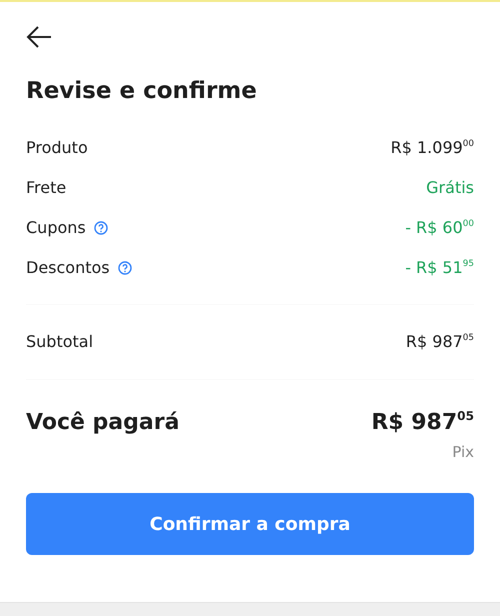 This screenshot has height=616, width=500. I want to click on line-amount: R$ 1.099$^{00}$, so click(432, 147).